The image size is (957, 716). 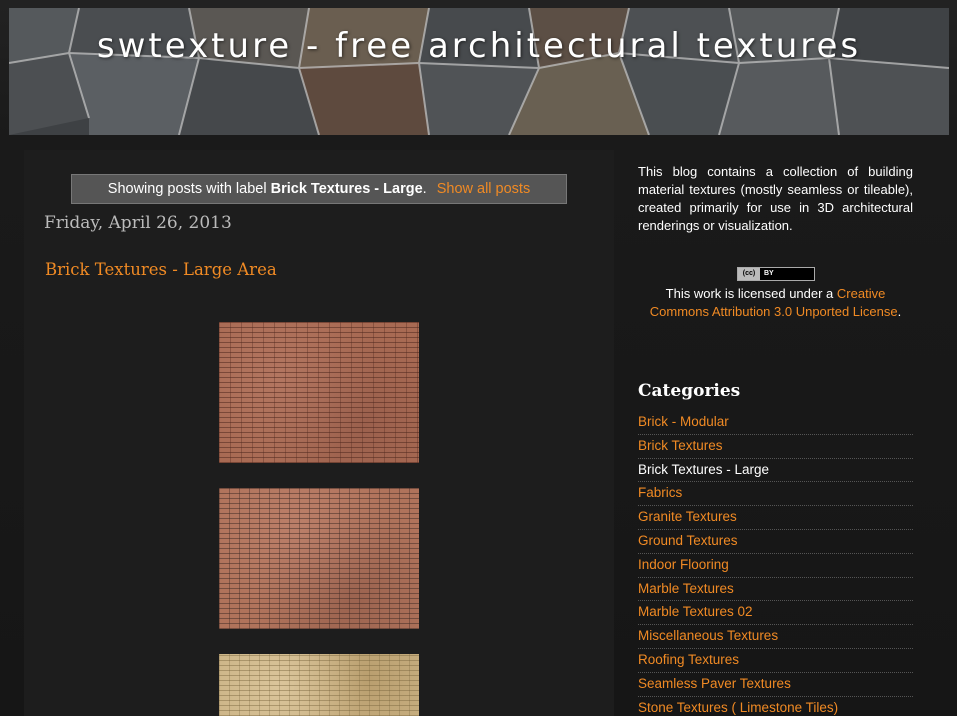 What do you see at coordinates (775, 447) in the screenshot?
I see `category-item: Brick Textures` at bounding box center [775, 447].